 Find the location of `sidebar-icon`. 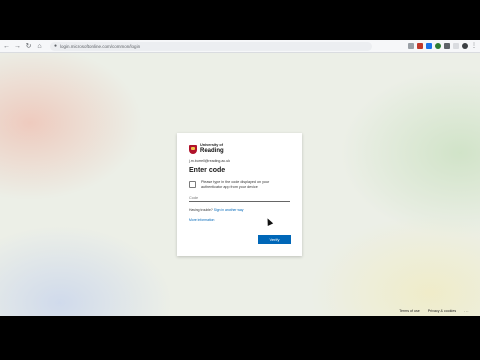

sidebar-icon is located at coordinates (456, 46).